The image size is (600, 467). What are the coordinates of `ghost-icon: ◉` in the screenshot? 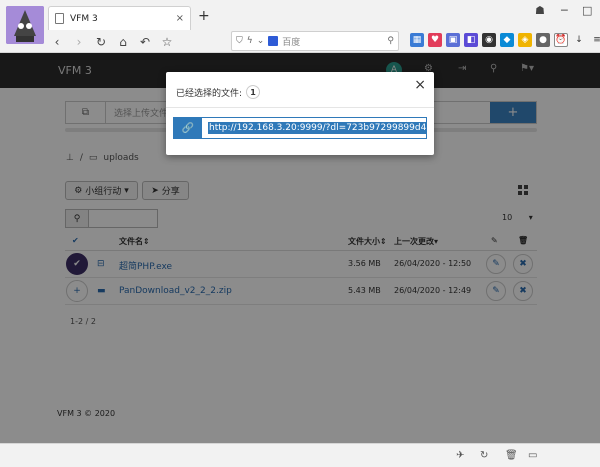 It's located at (489, 40).